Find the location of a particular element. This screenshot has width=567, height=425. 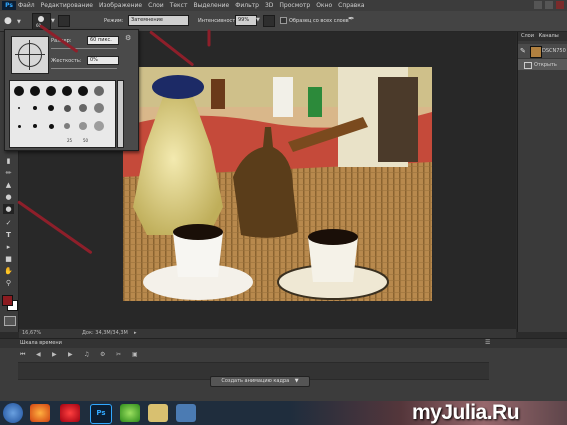

brush-panel-toggle-icon is located at coordinates (64, 21).